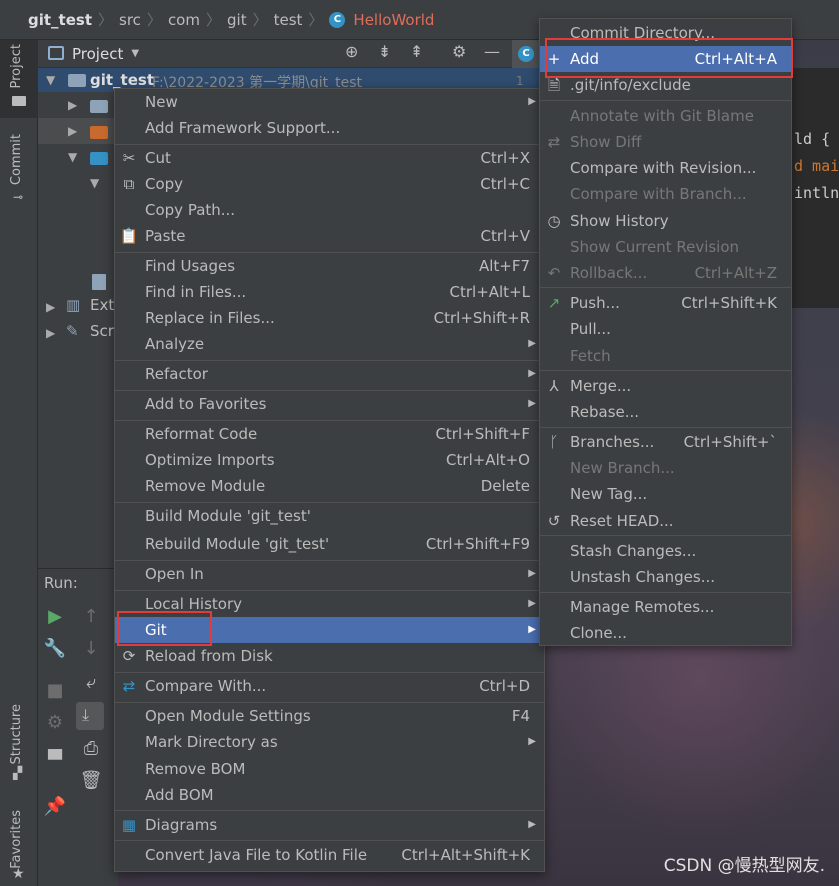  What do you see at coordinates (237, 544) in the screenshot?
I see `menu-label: Rebuild Module 'git_test'` at bounding box center [237, 544].